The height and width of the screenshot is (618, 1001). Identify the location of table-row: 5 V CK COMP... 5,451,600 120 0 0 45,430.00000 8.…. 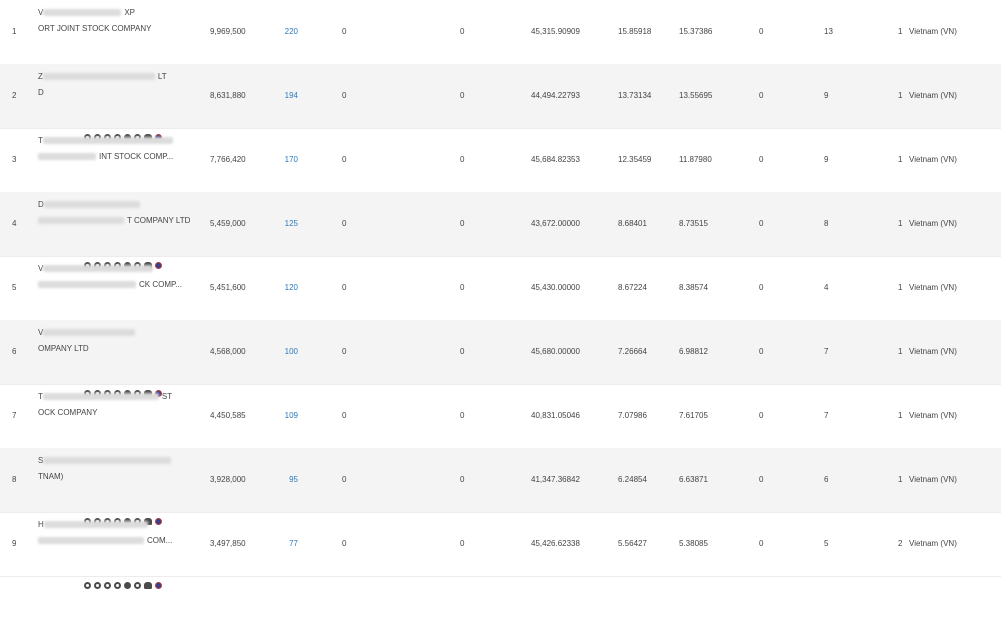
(500, 295).